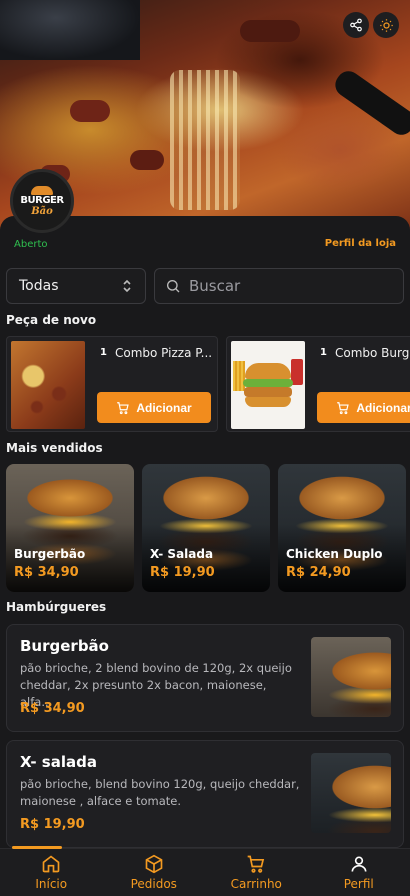 This screenshot has height=896, width=410. I want to click on nav-profile: Perfil, so click(359, 872).